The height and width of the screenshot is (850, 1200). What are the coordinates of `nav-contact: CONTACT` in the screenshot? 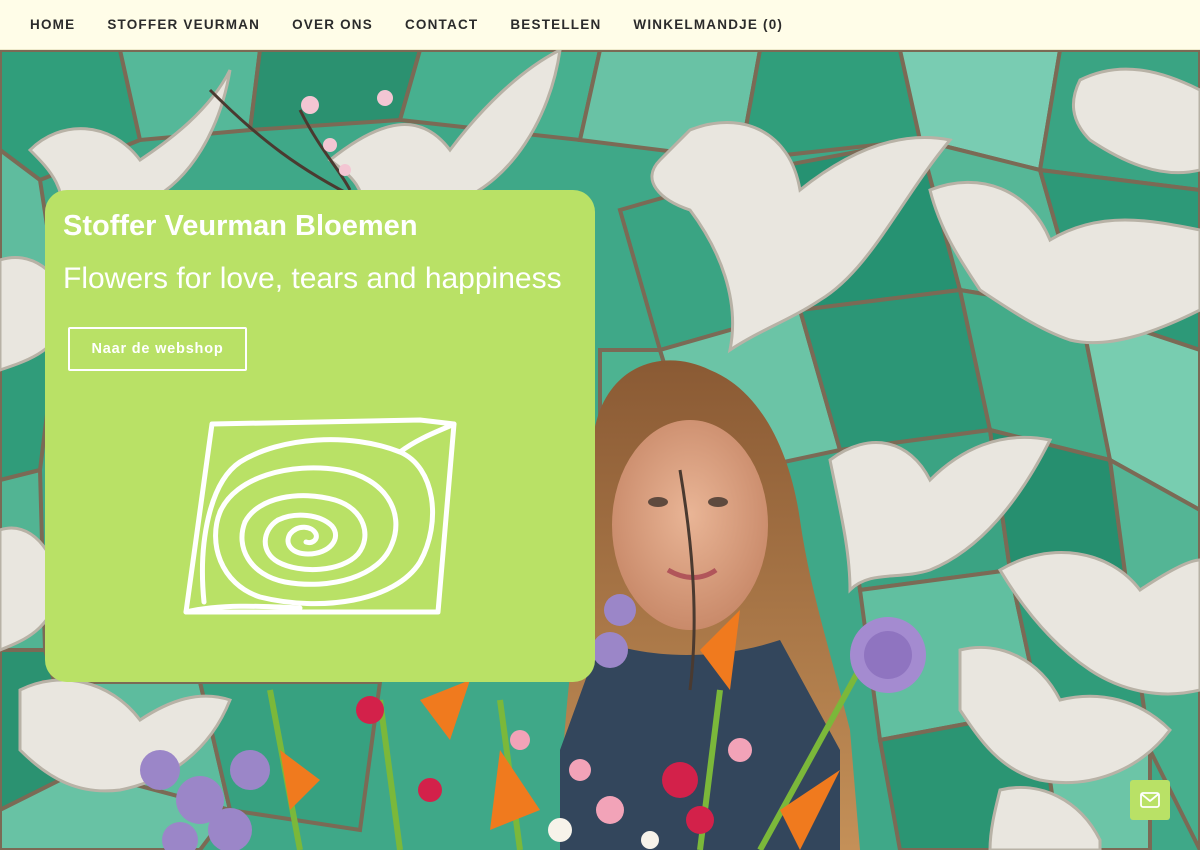 It's located at (441, 24).